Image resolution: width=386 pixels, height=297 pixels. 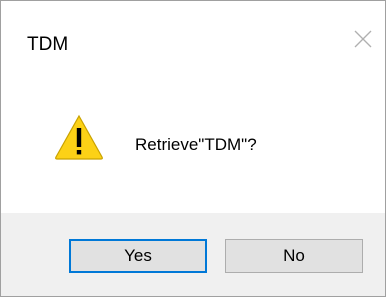 I want to click on yes-button: Yes, so click(x=138, y=256).